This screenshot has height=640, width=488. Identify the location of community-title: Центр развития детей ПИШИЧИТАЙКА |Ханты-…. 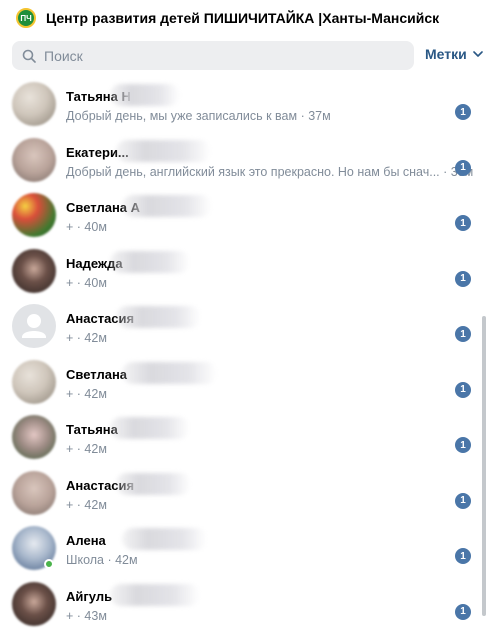
(242, 18).